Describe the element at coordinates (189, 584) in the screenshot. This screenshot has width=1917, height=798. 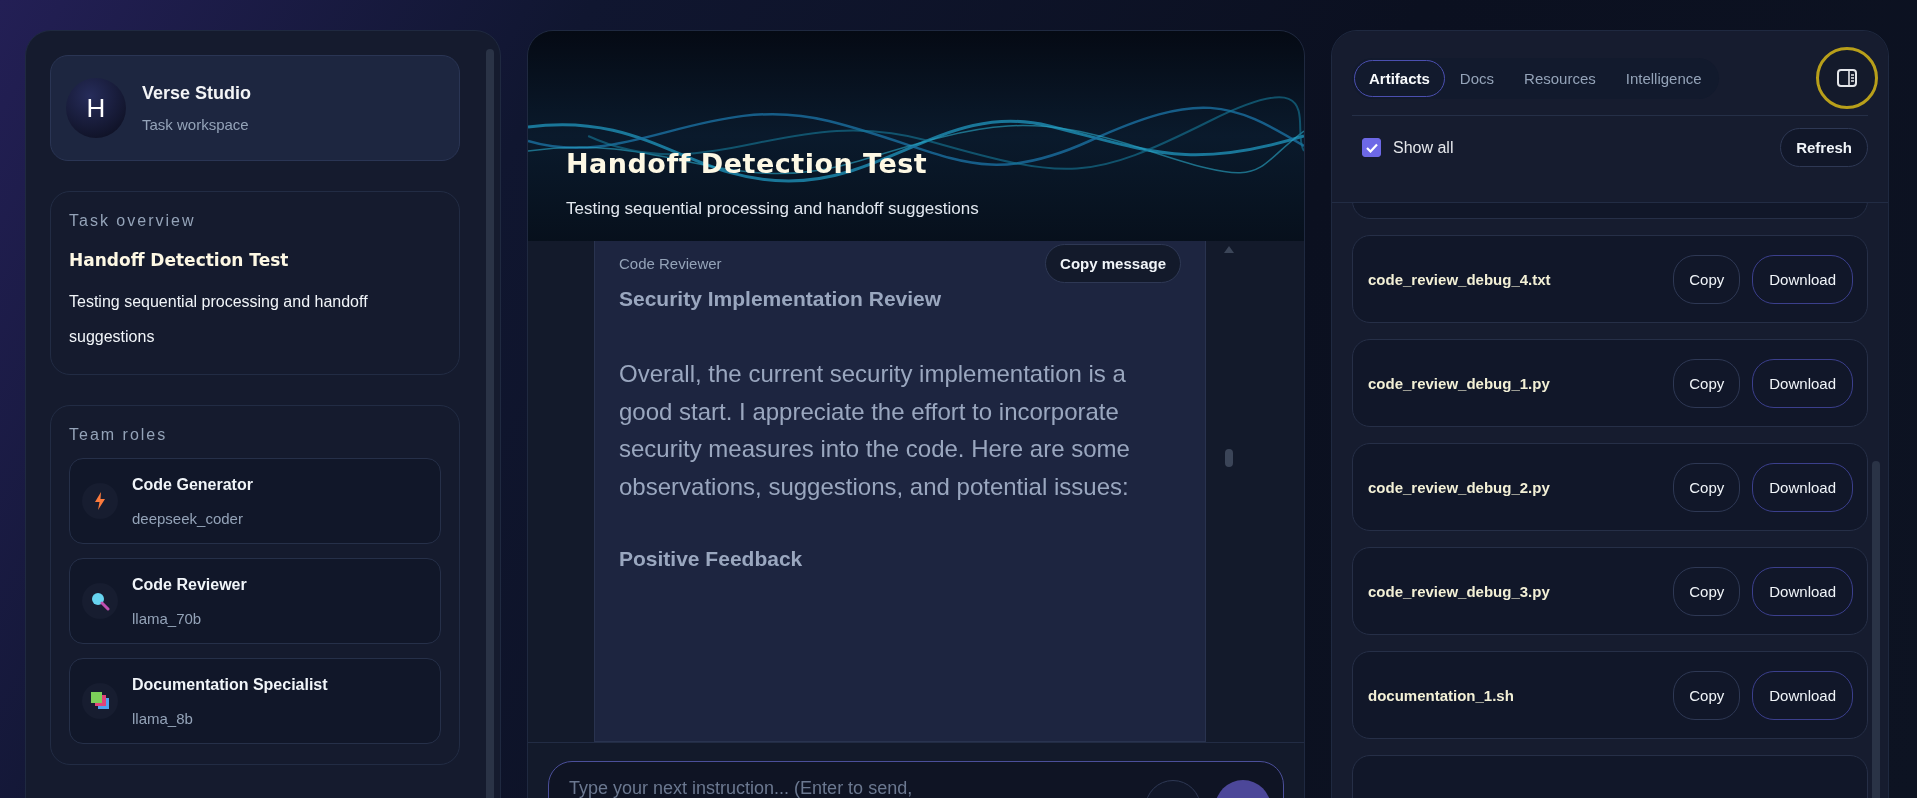
I see `role-name: Code Reviewer` at that location.